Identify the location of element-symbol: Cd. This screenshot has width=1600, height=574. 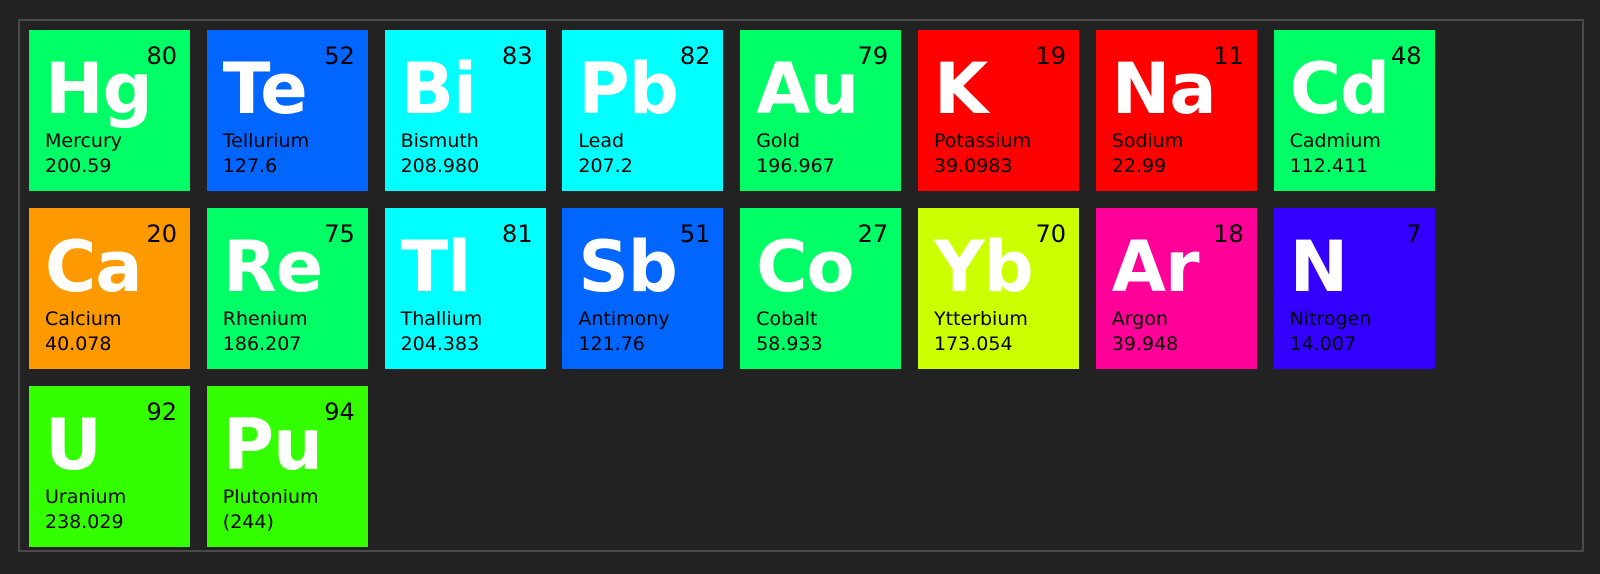
(1339, 89).